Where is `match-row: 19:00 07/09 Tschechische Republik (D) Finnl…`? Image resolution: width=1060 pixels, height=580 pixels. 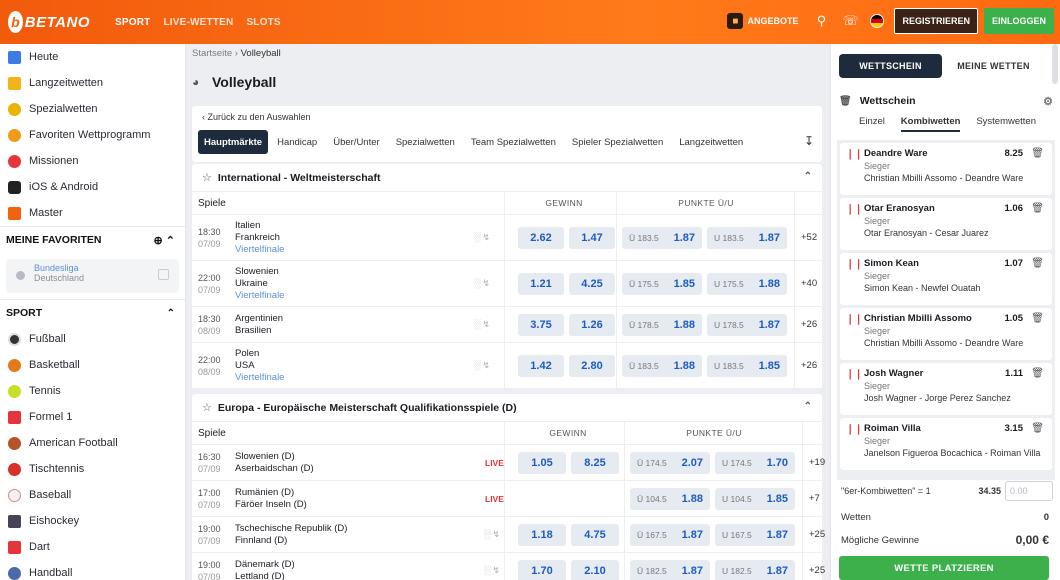
match-row: 19:00 07/09 Tschechische Republik (D) Finnl… is located at coordinates (508, 535).